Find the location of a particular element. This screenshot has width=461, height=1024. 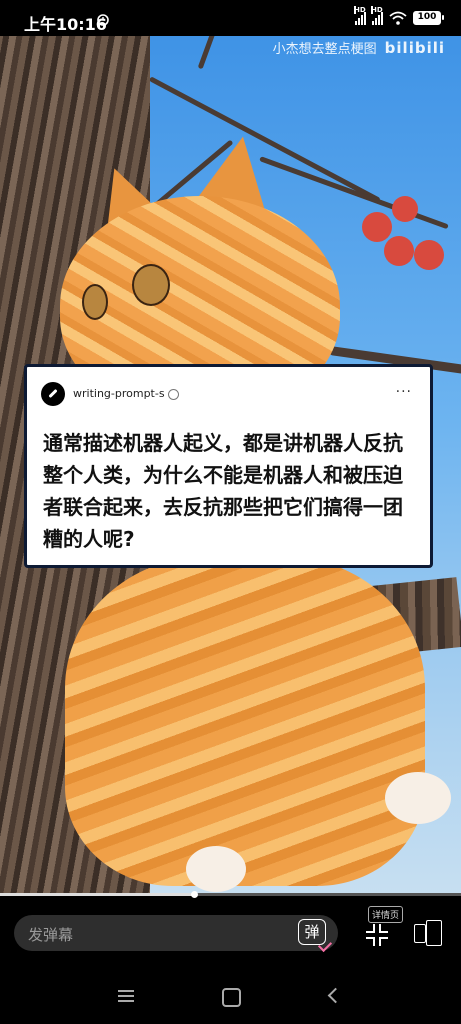

progress-fill is located at coordinates (97, 894).